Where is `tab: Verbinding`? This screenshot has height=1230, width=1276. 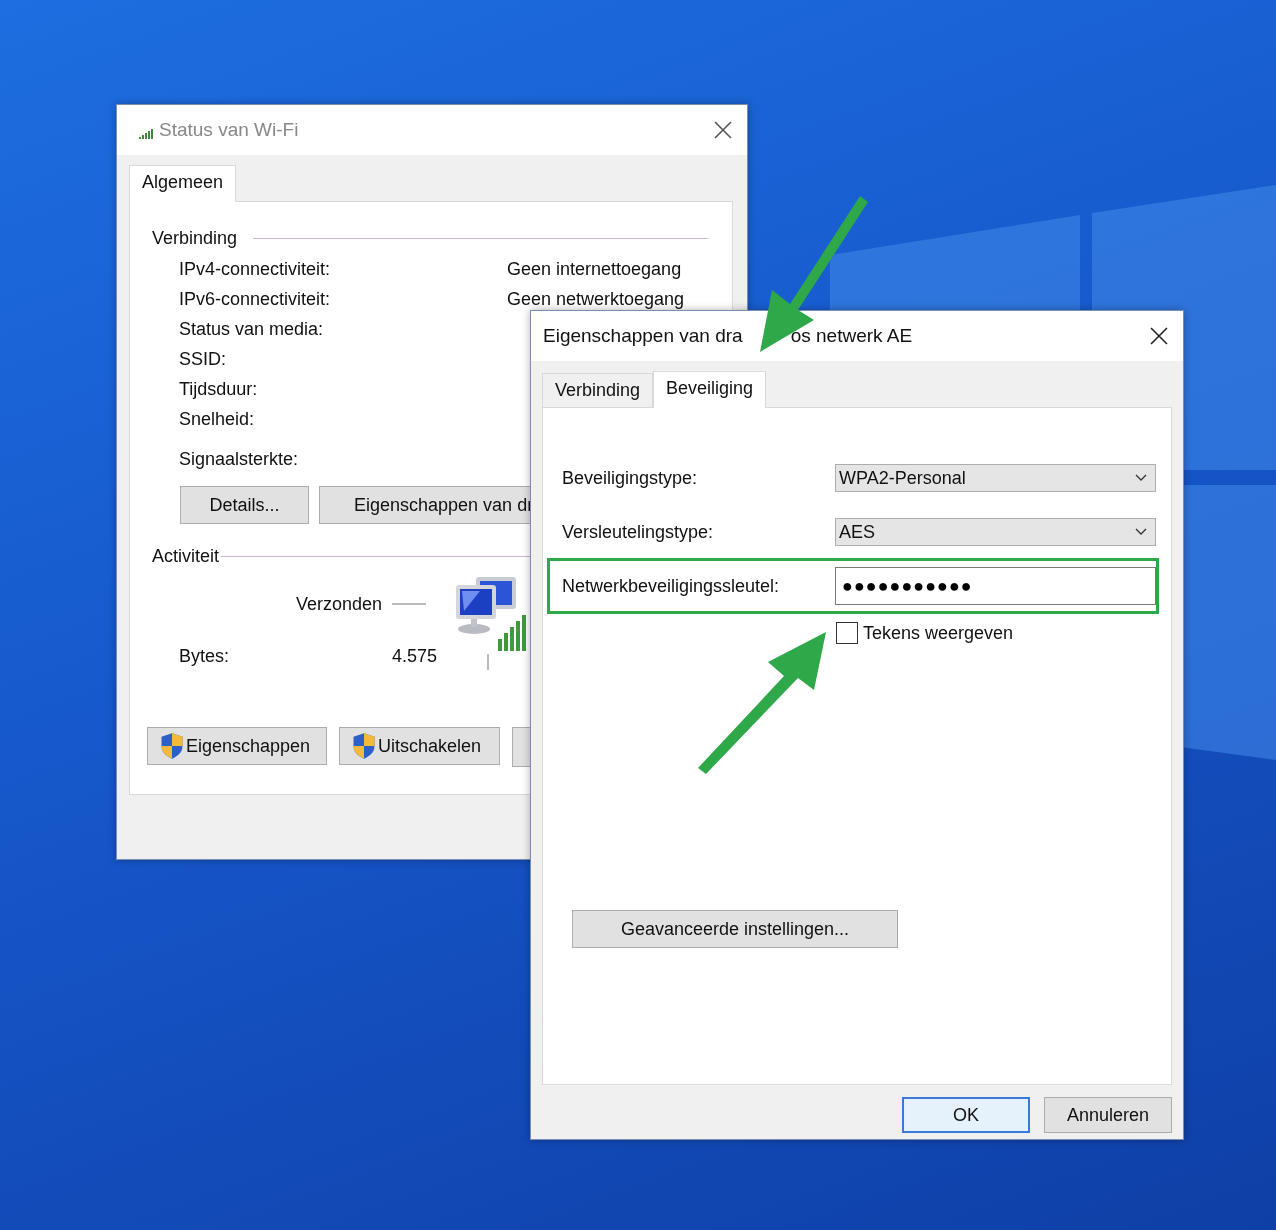
tab: Verbinding is located at coordinates (598, 390).